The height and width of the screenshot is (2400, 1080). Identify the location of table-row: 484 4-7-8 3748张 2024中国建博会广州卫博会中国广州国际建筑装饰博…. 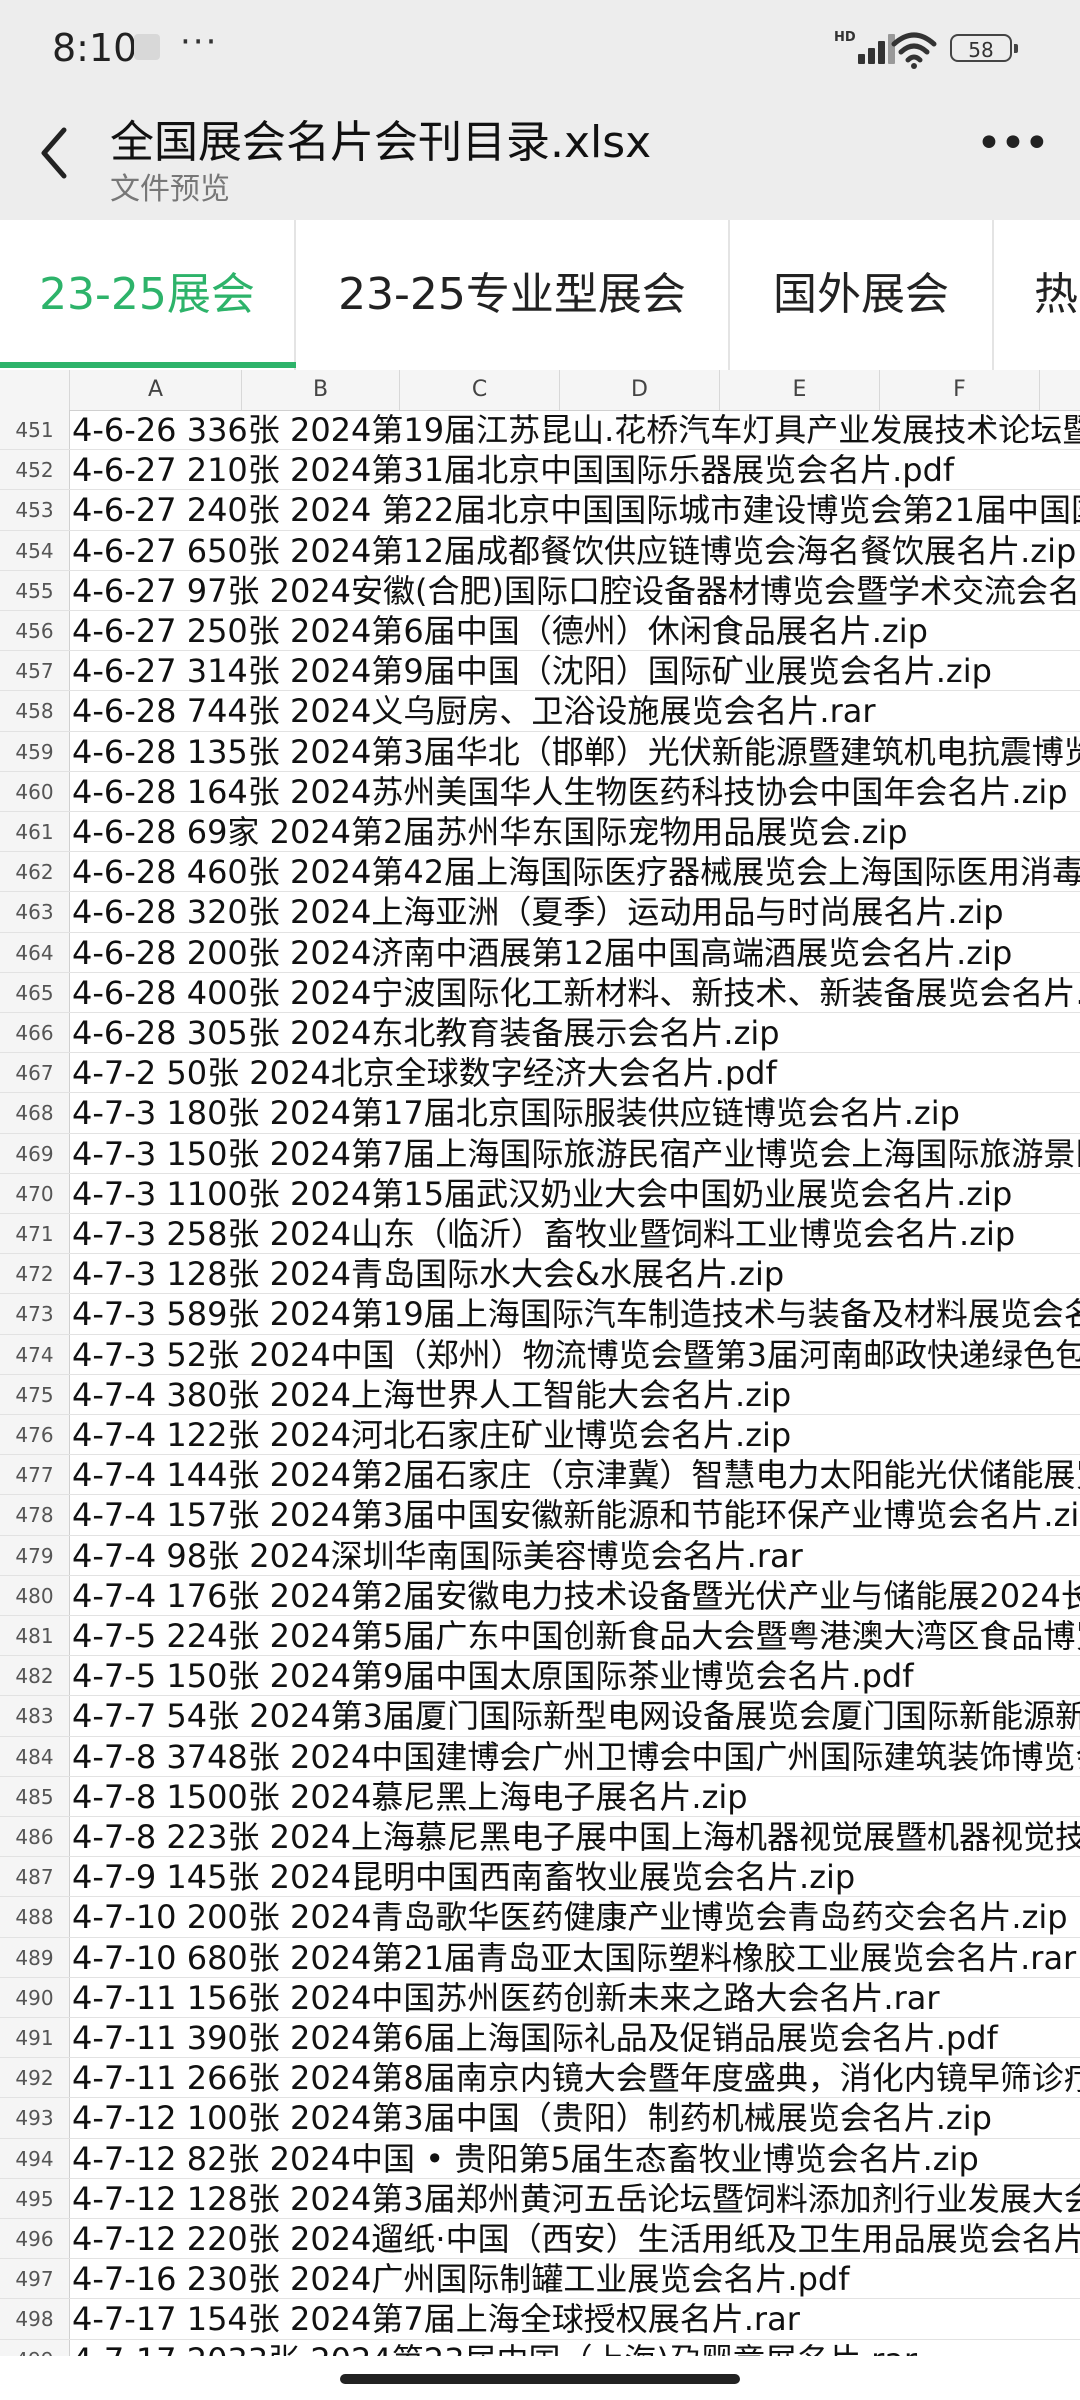
(540, 1756).